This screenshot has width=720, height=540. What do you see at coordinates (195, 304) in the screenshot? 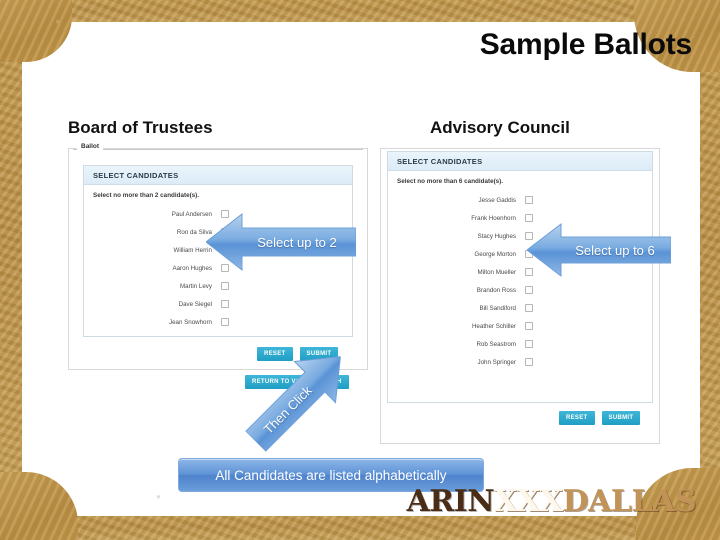
I see `candidate-name: Dave Siegel` at bounding box center [195, 304].